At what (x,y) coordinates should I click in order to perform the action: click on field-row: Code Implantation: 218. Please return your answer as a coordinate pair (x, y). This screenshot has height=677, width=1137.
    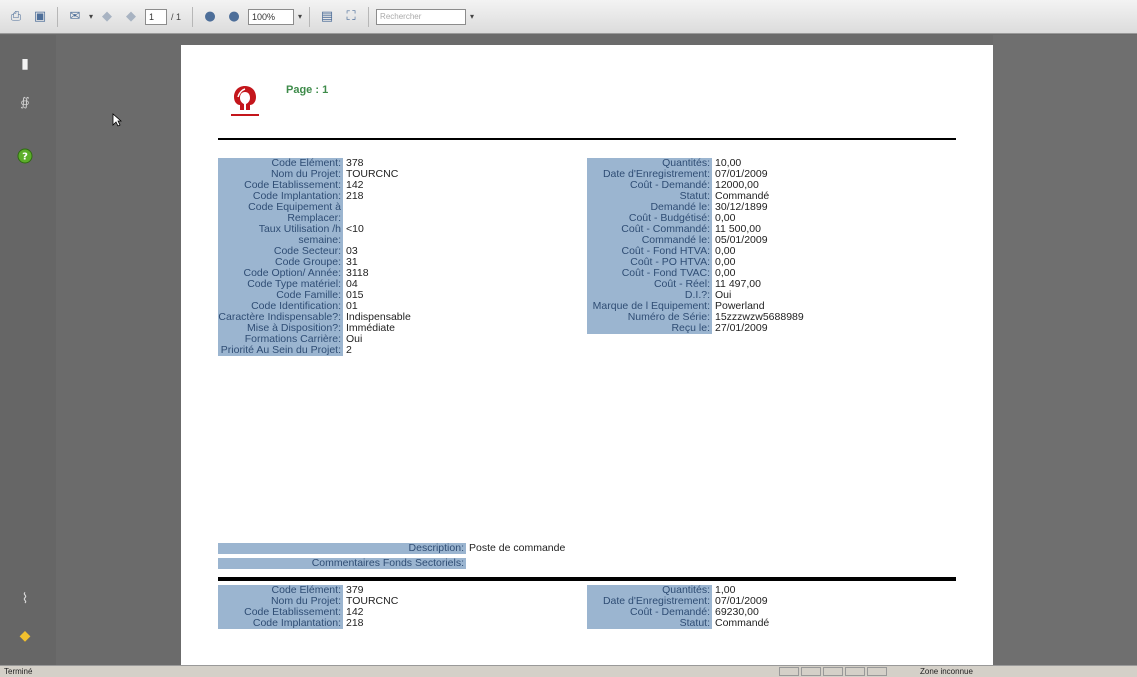
    Looking at the image, I should click on (358, 623).